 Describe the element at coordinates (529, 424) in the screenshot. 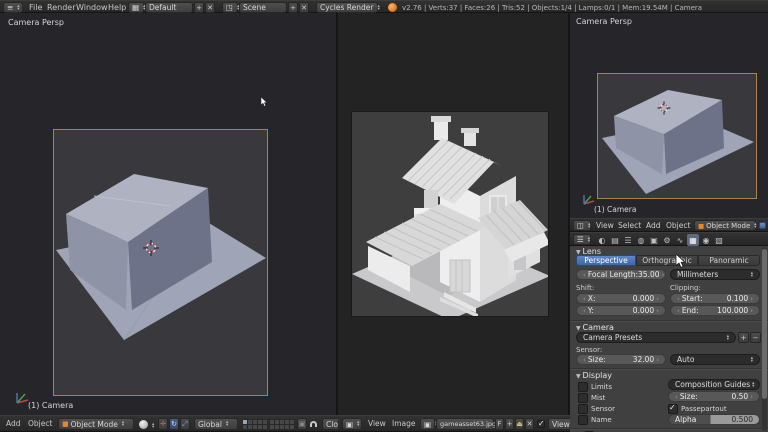

I see `unlink-image-button: ✕` at that location.